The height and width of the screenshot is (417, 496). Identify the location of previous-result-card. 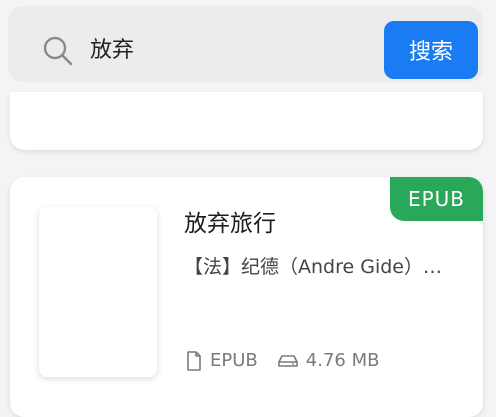
(246, 121).